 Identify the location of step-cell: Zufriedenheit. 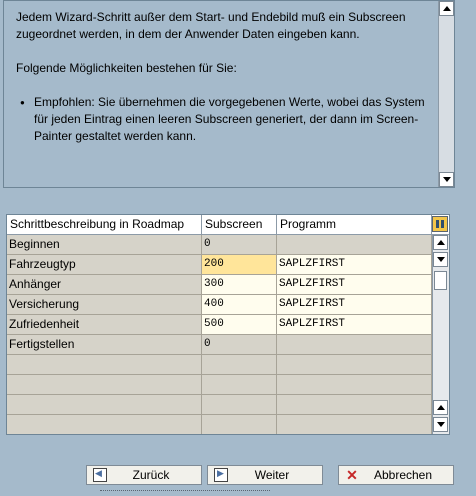
(104, 325).